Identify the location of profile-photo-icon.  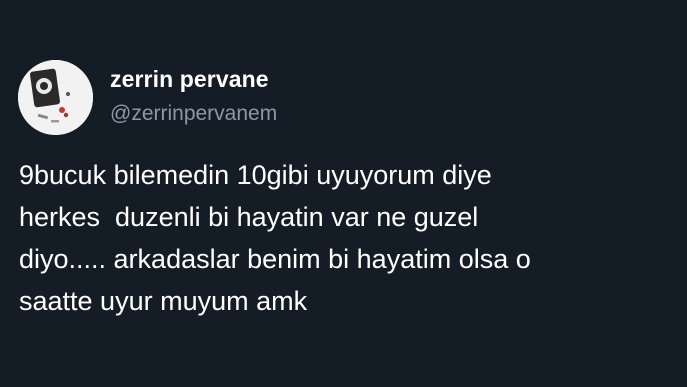
(55, 97).